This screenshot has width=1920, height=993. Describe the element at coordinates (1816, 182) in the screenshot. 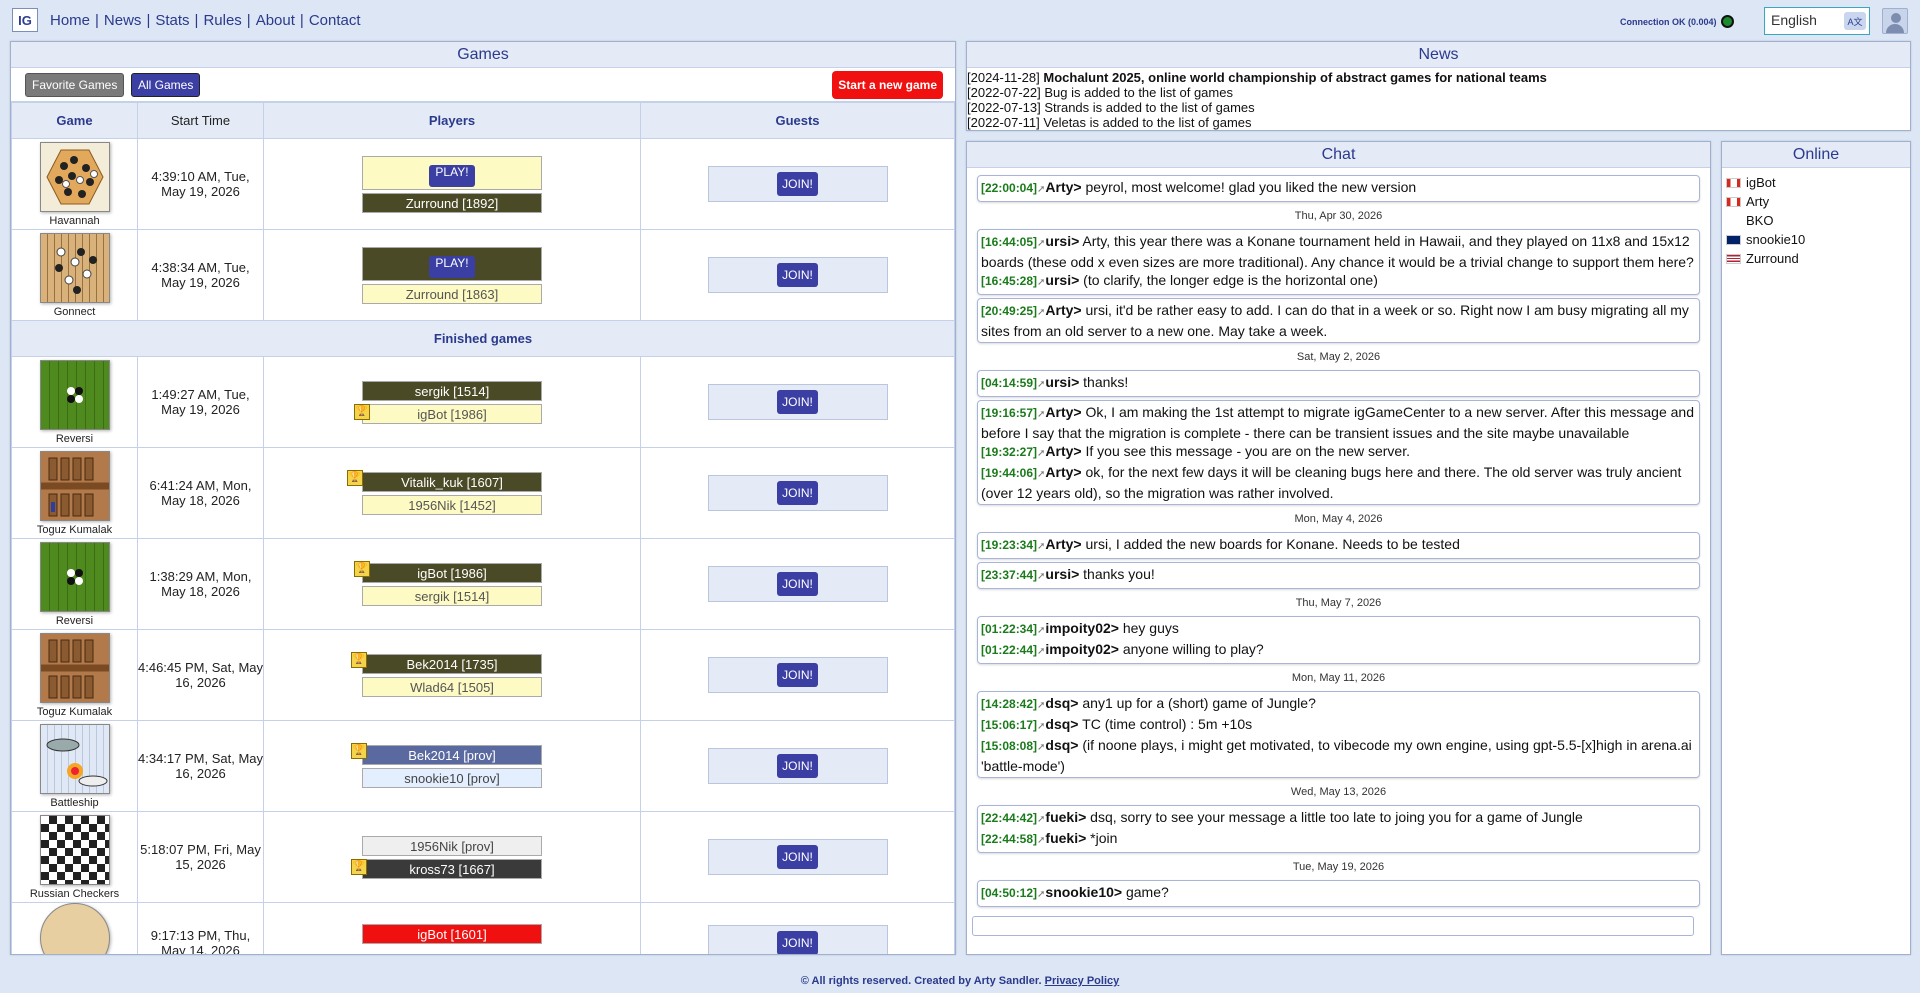

I see `online-user: igBot` at that location.